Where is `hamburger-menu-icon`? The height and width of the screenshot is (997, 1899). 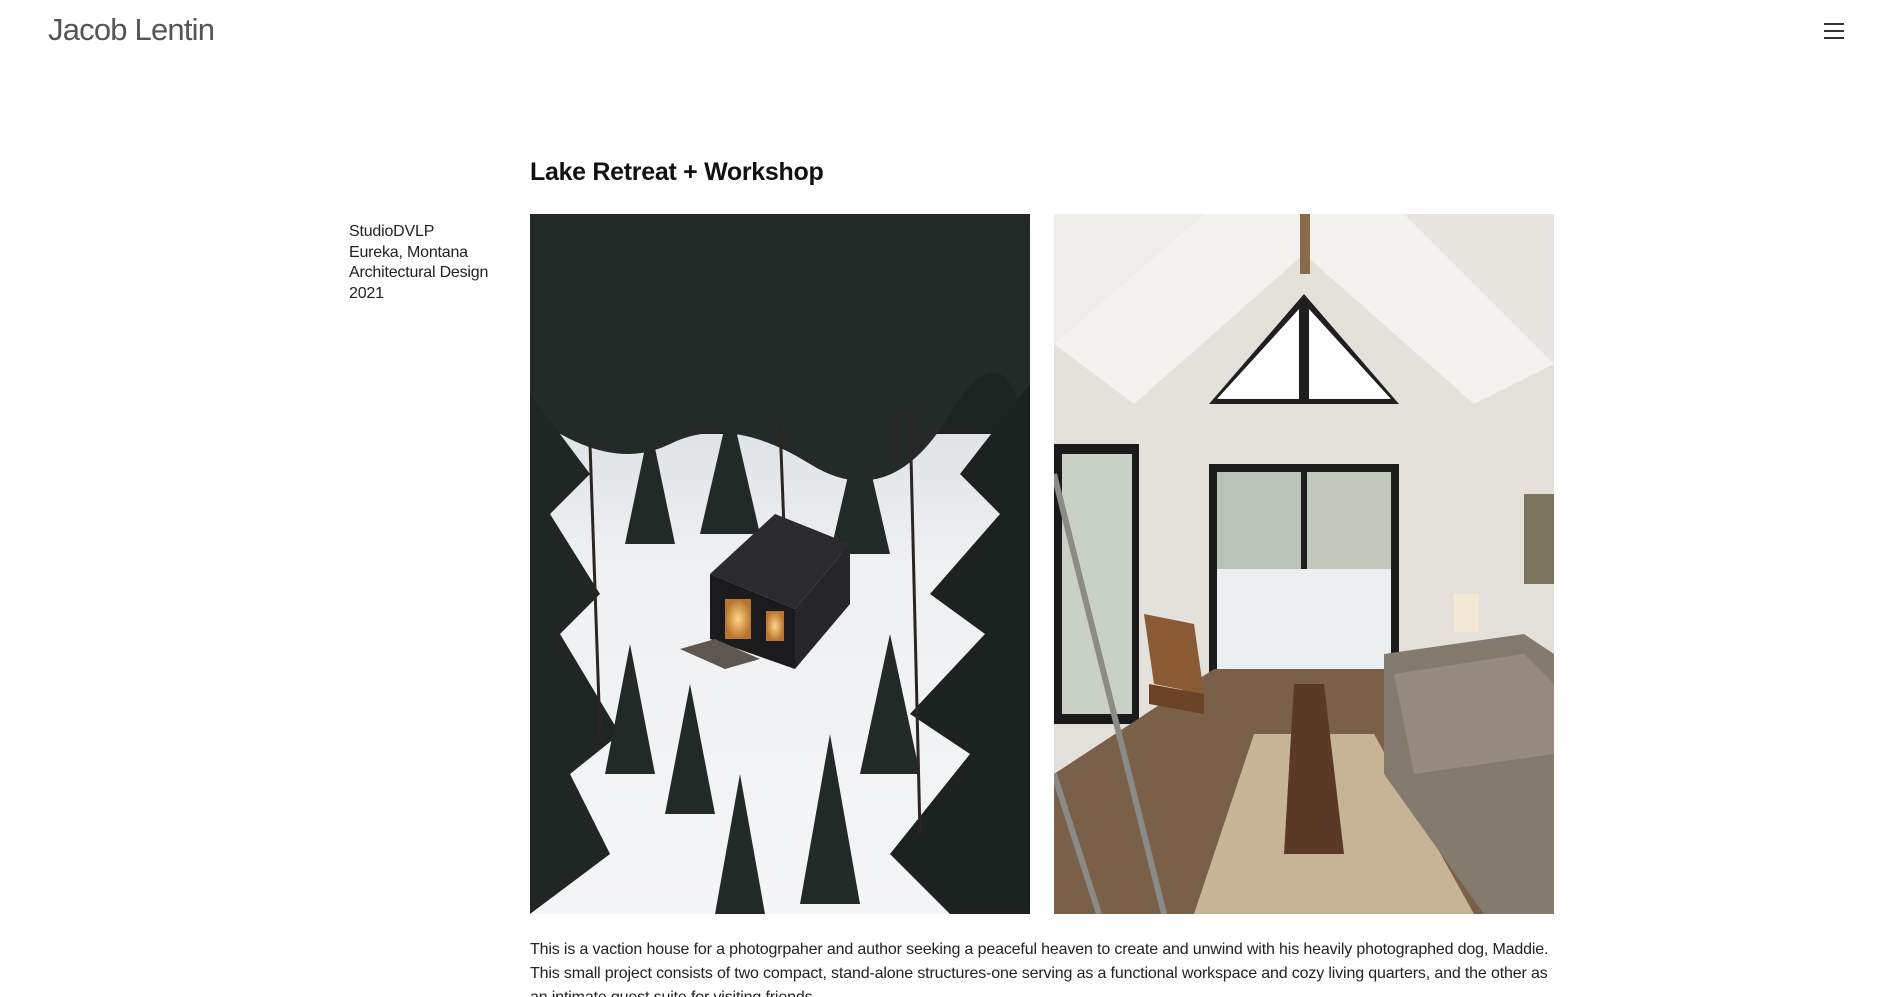
hamburger-menu-icon is located at coordinates (1834, 31).